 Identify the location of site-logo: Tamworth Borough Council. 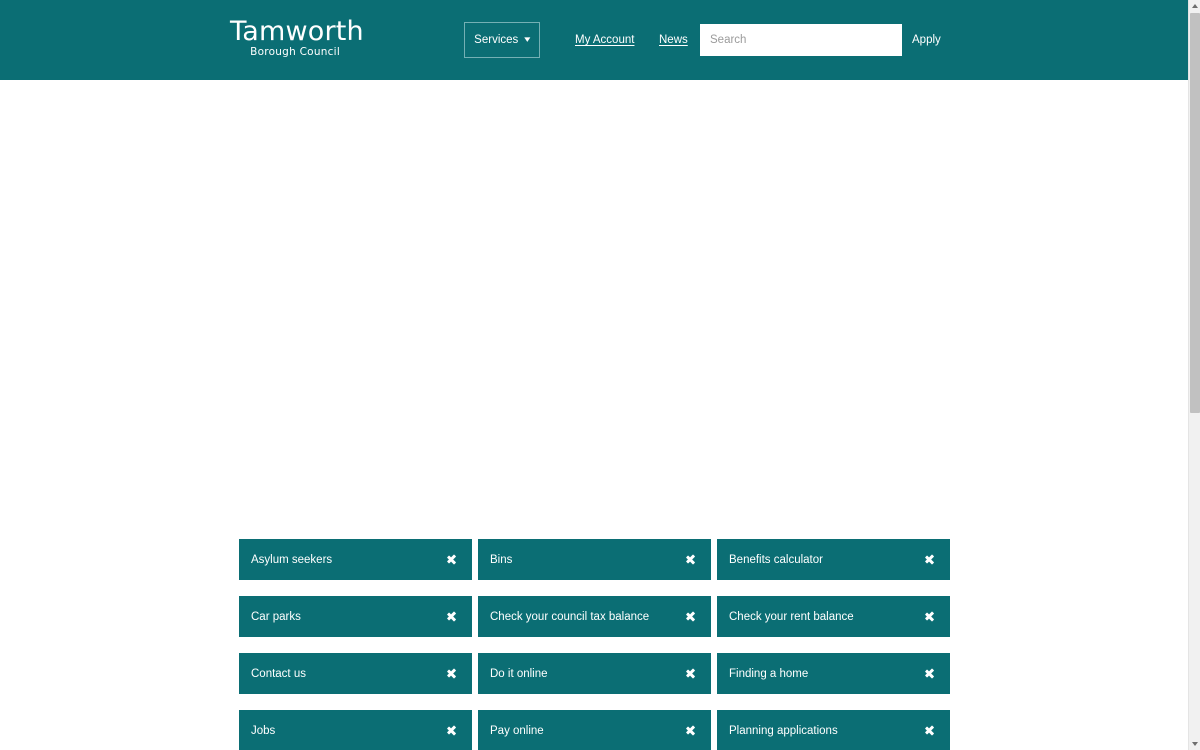
(297, 37).